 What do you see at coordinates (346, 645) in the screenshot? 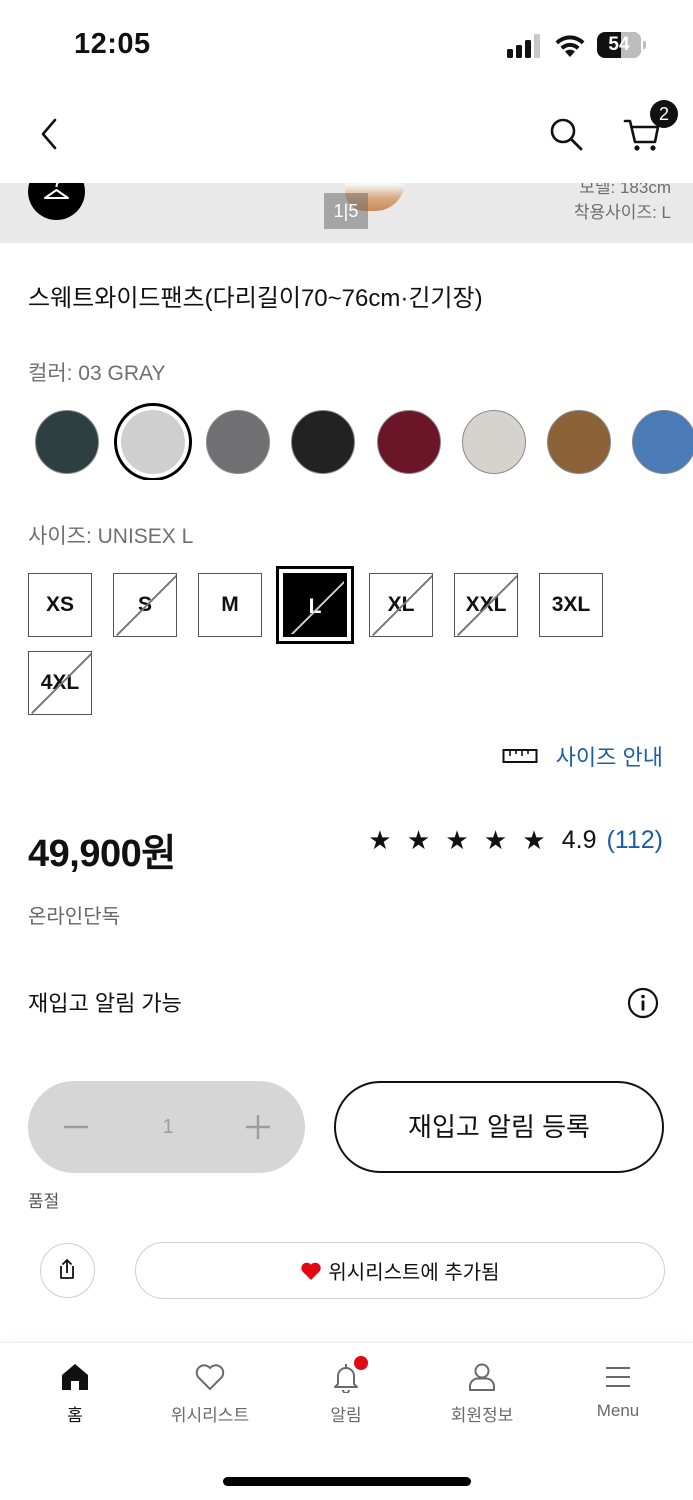
I see `size-options: XS S M L XL XXL 3XL 4XL` at bounding box center [346, 645].